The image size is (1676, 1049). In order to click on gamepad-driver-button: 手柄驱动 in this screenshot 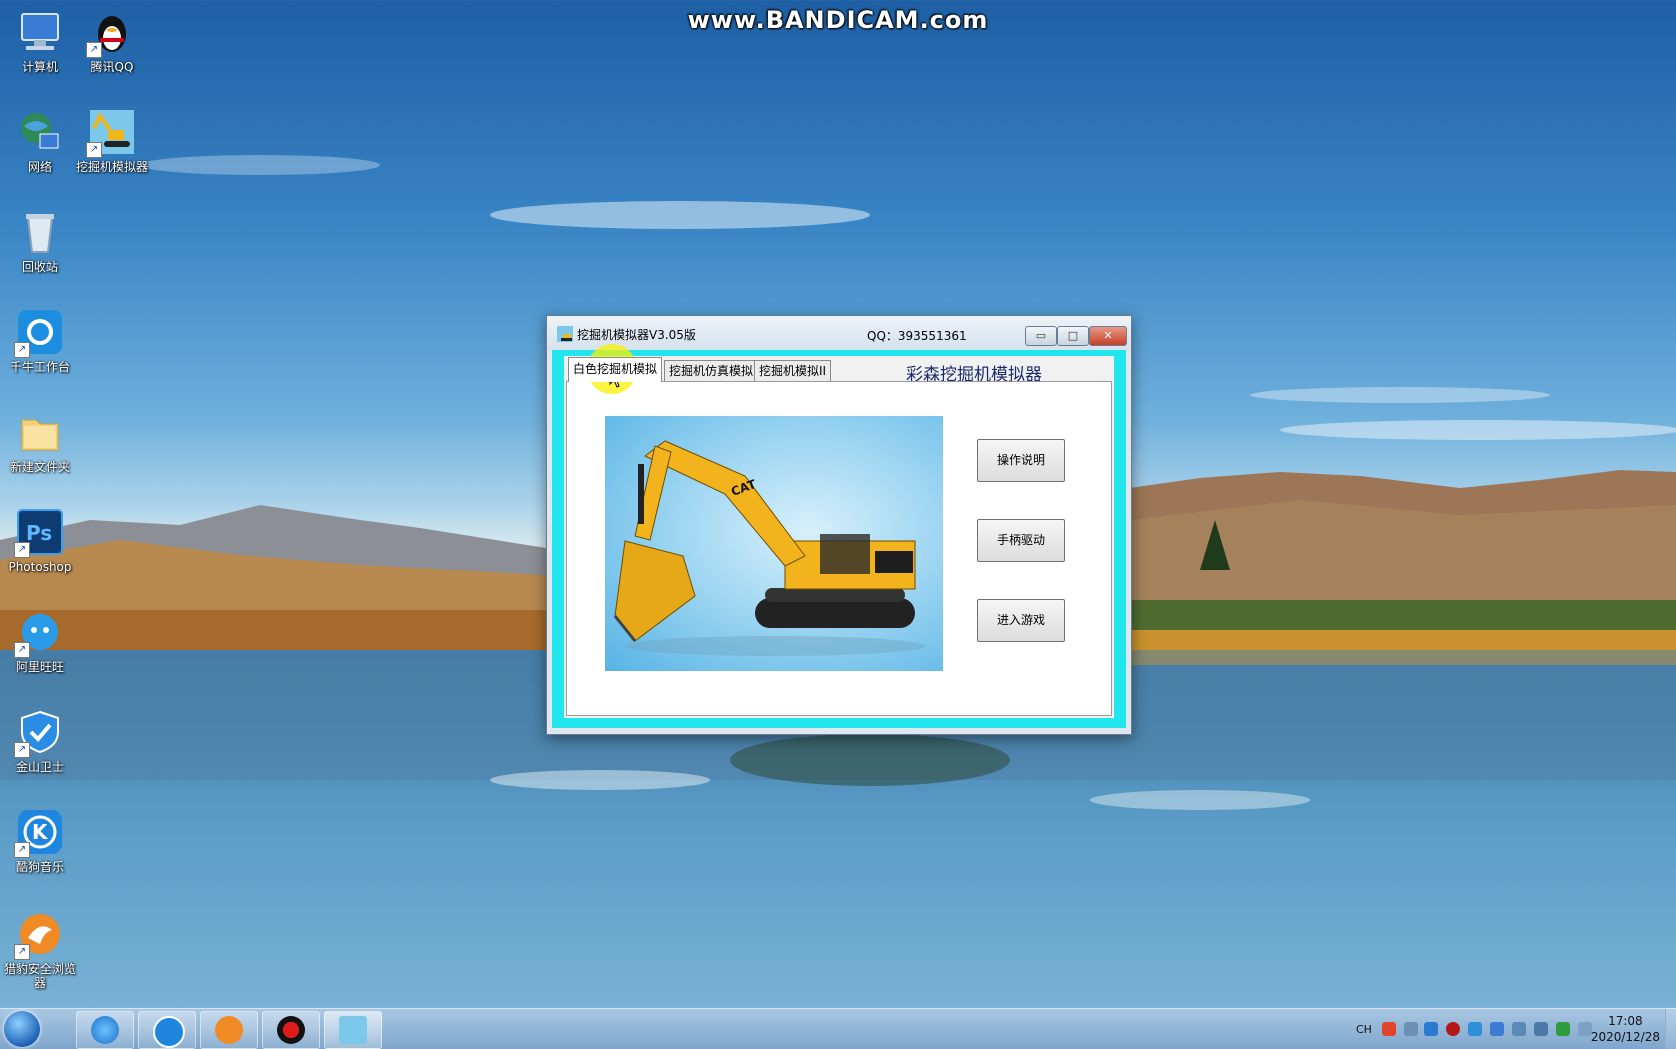, I will do `click(1021, 540)`.